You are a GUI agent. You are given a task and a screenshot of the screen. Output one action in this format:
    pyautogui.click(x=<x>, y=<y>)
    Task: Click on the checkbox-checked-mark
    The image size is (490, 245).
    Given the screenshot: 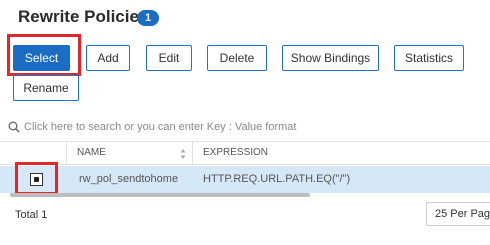 What is the action you would take?
    pyautogui.click(x=36, y=179)
    